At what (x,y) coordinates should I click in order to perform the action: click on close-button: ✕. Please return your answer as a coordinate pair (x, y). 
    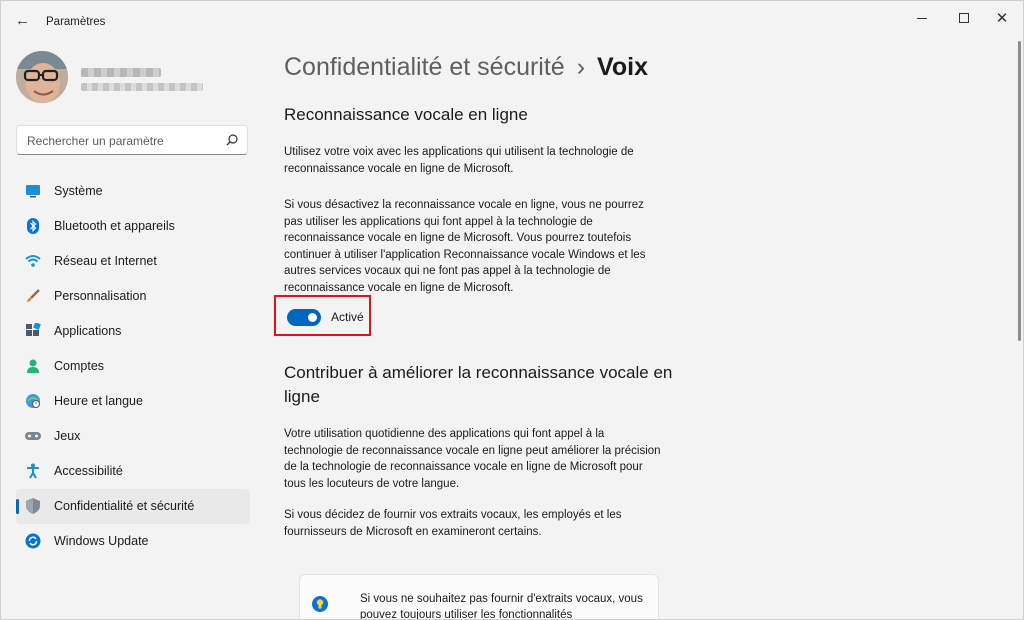
    Looking at the image, I should click on (1002, 18).